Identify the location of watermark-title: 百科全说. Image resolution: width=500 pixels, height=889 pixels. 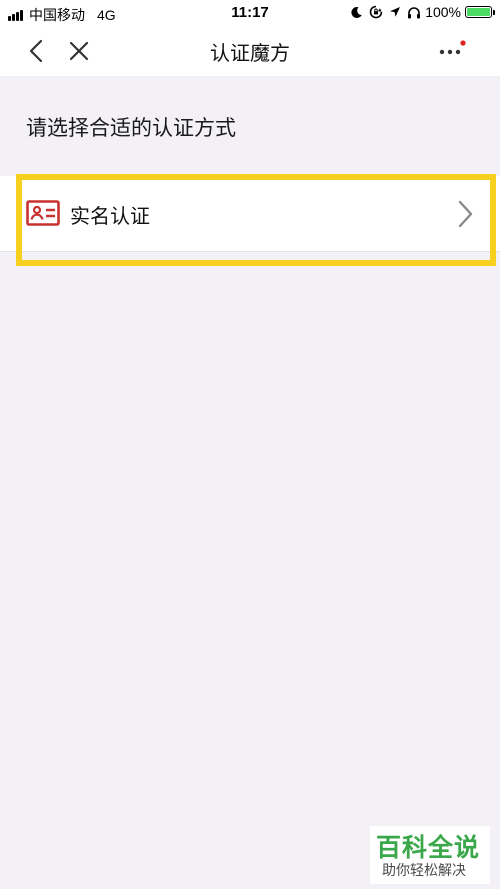
(428, 847).